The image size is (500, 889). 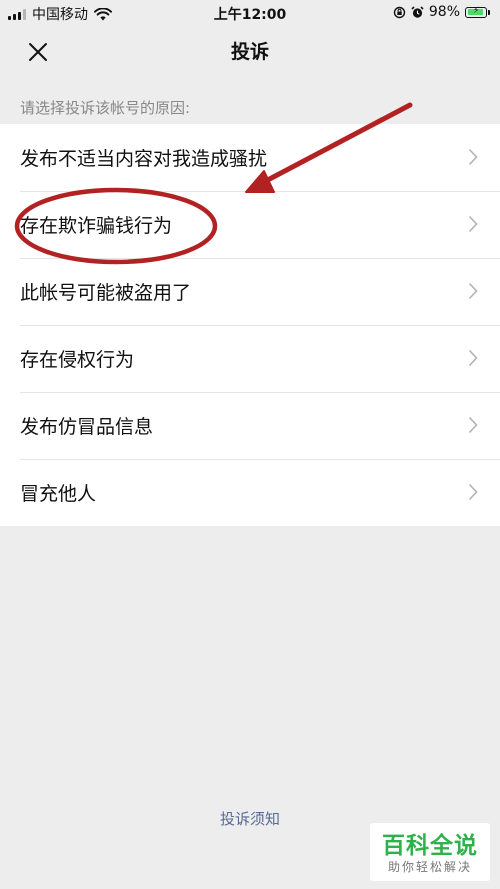 What do you see at coordinates (250, 224) in the screenshot?
I see `reason-item-fraud: 存在欺诈骗钱行为` at bounding box center [250, 224].